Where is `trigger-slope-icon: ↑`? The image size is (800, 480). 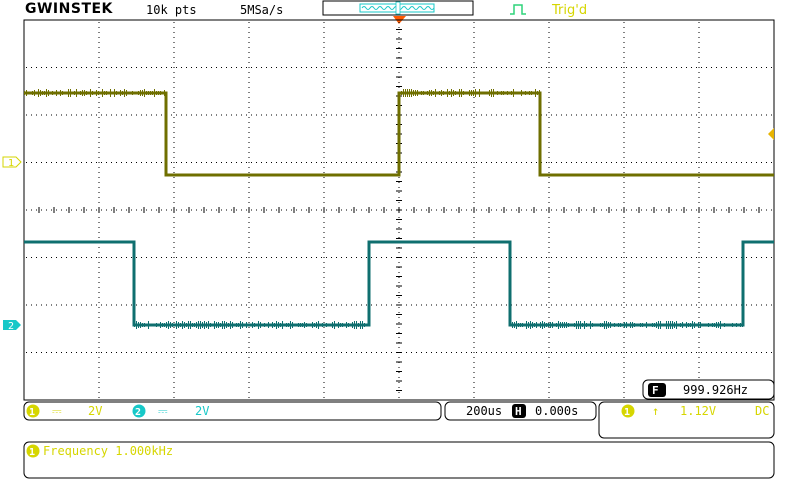
trigger-slope-icon: ↑ is located at coordinates (655, 411).